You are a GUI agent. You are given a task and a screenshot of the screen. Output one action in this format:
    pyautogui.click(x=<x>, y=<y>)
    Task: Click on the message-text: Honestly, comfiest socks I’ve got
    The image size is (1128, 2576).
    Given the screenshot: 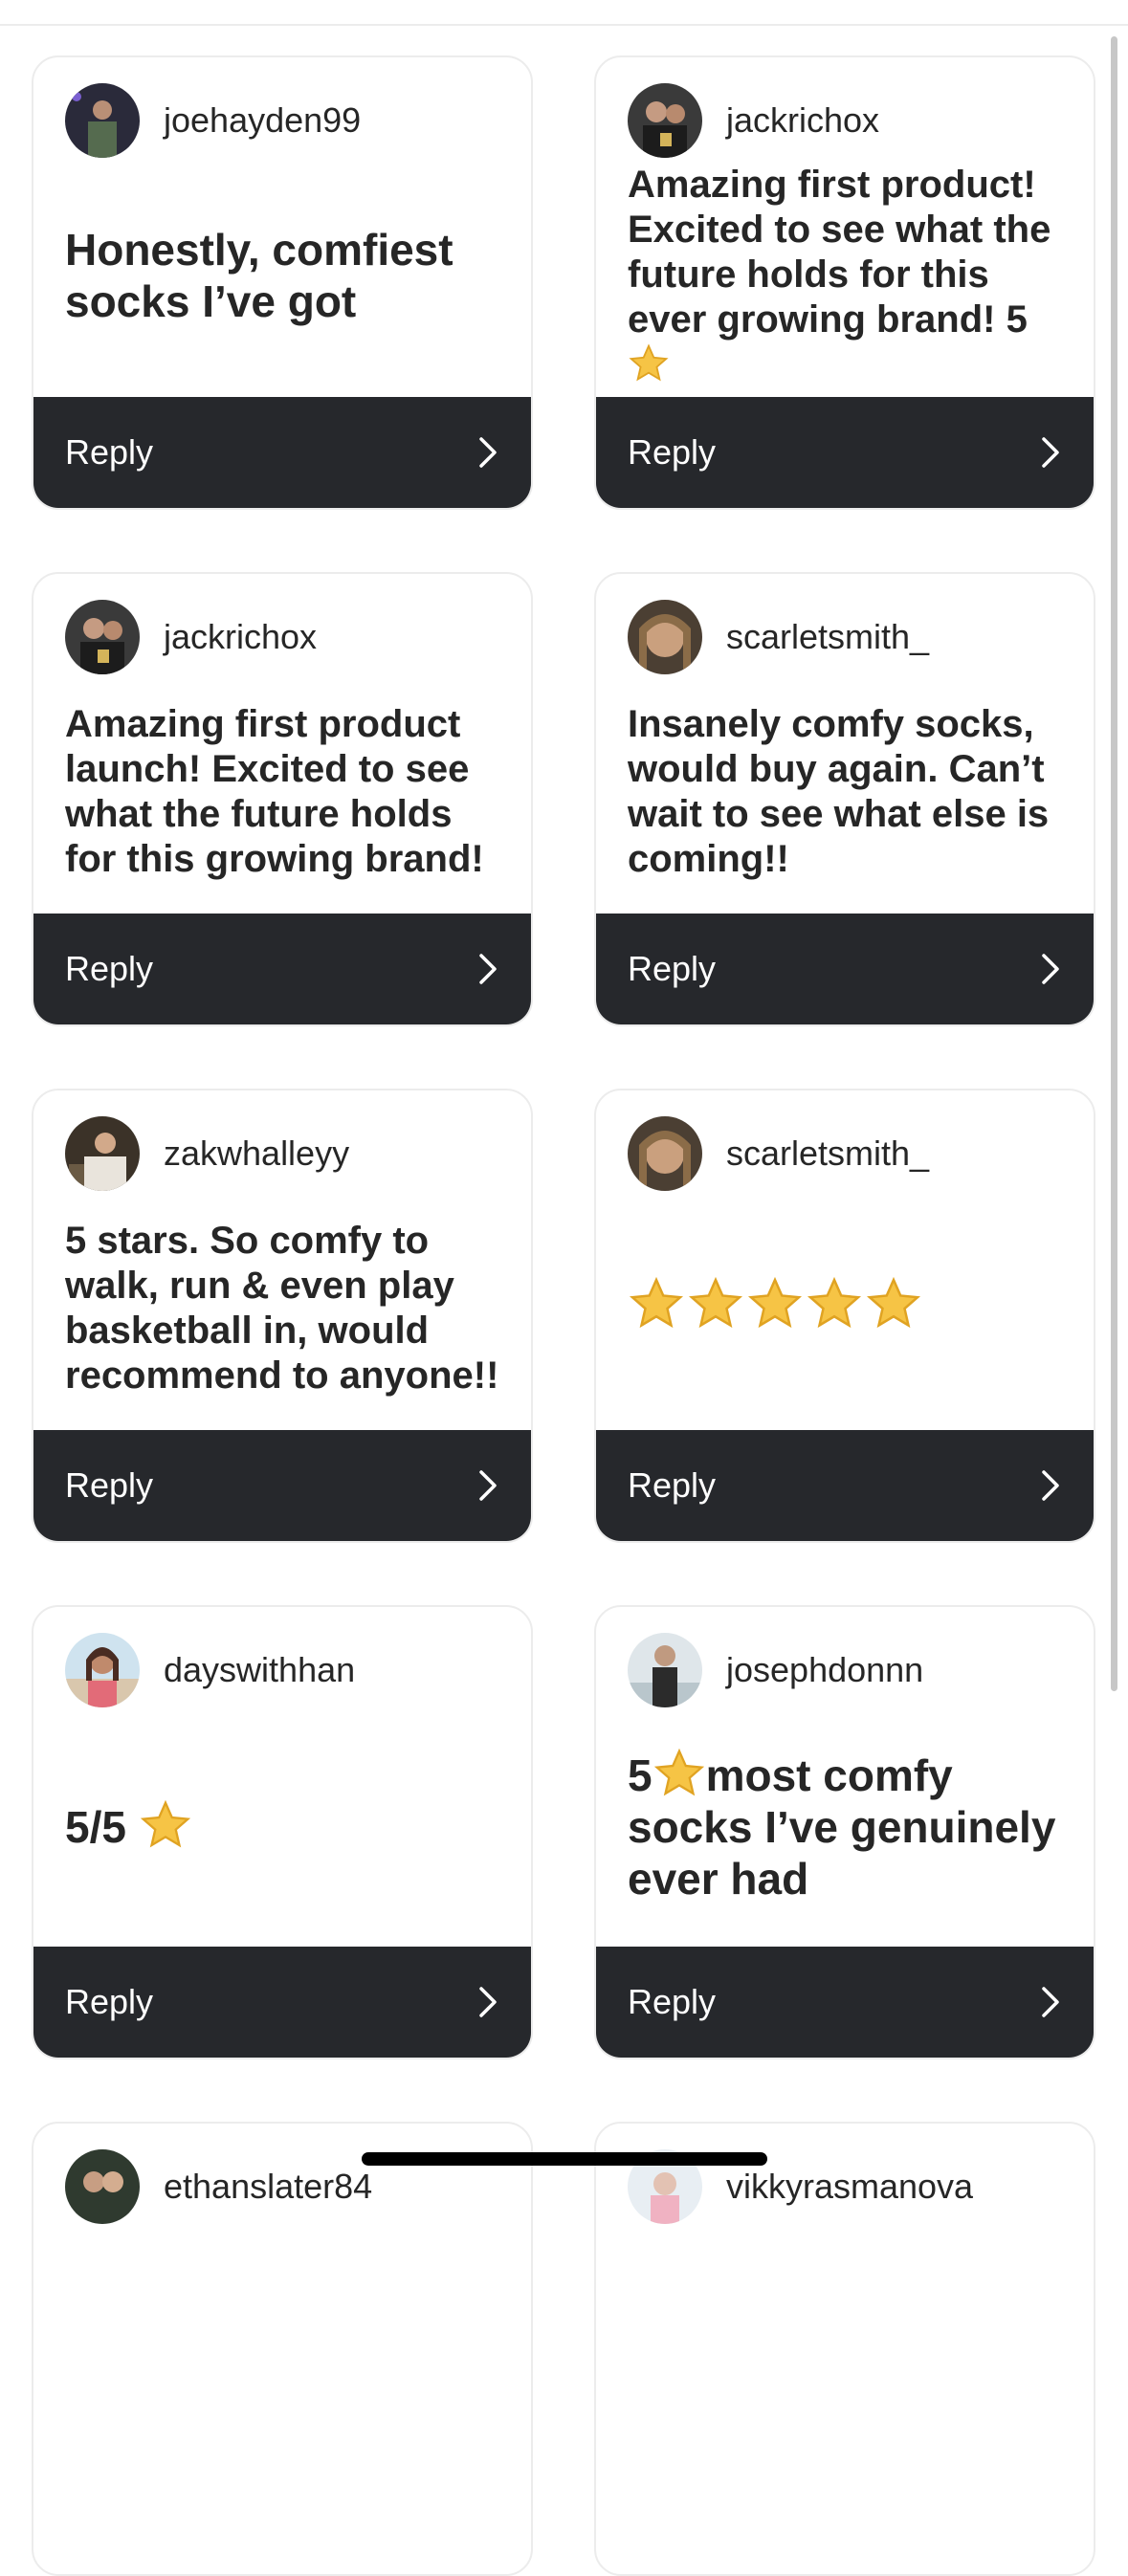 What is the action you would take?
    pyautogui.click(x=259, y=275)
    